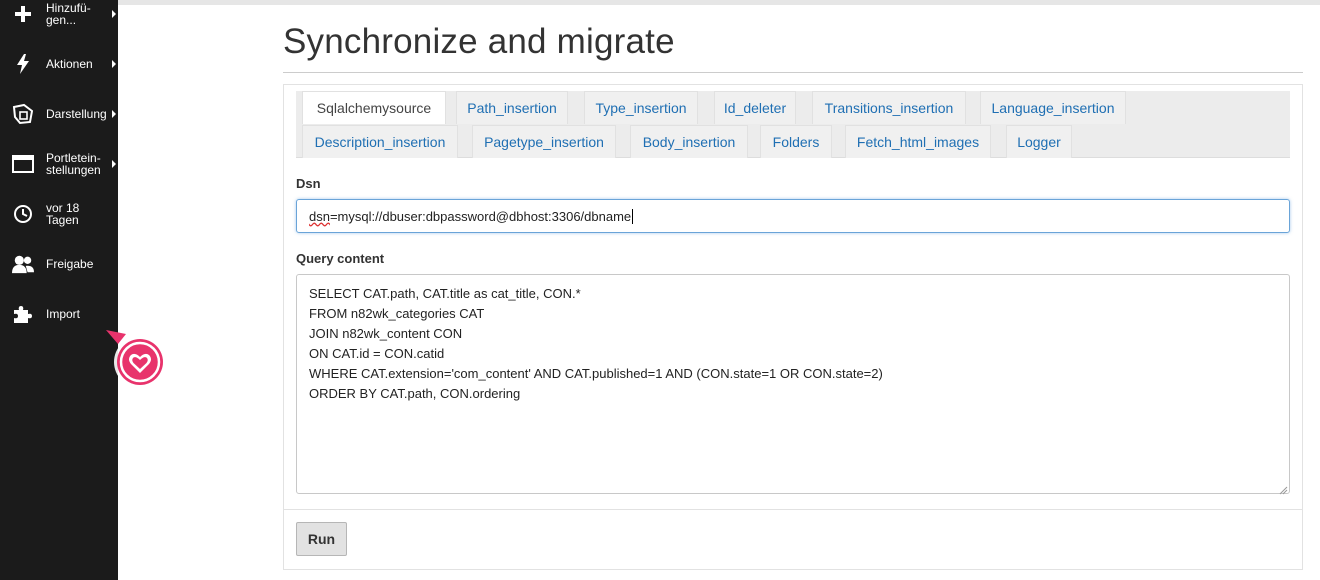 This screenshot has width=1320, height=580. Describe the element at coordinates (380, 141) in the screenshot. I see `tab-description-insertion: Description_insertion` at that location.